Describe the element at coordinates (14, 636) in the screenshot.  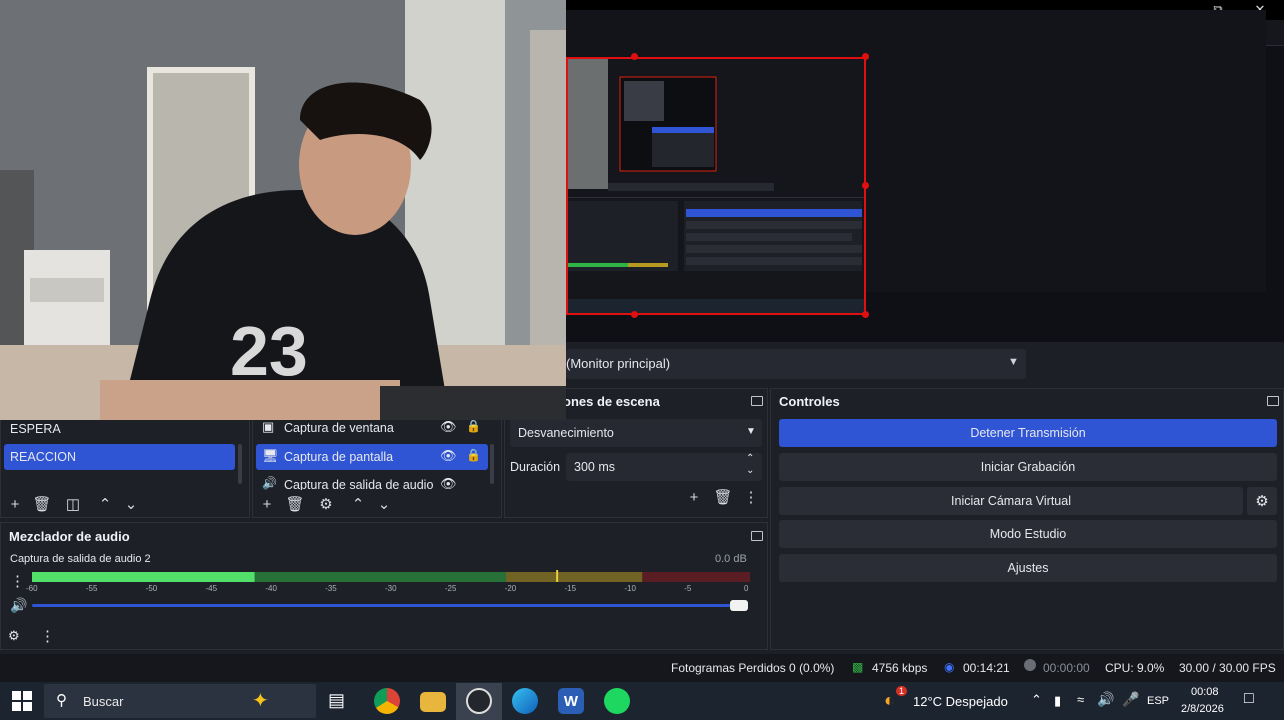
I see `advanced-audio-icon: ⚙` at that location.